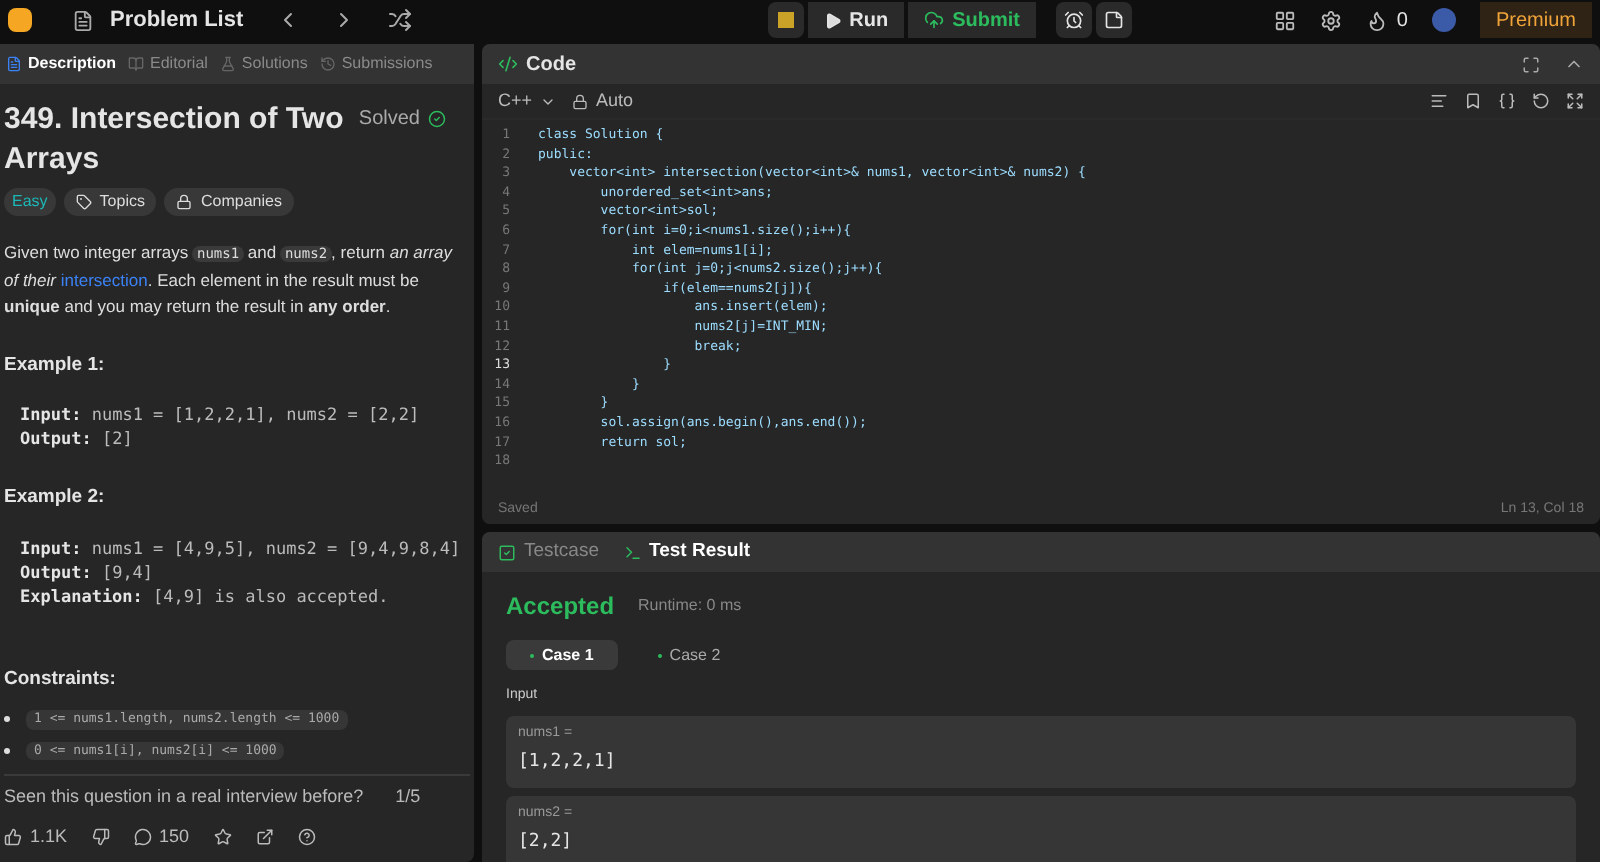 This screenshot has height=862, width=1600. Describe the element at coordinates (1377, 20) in the screenshot. I see `flame-icon` at that location.